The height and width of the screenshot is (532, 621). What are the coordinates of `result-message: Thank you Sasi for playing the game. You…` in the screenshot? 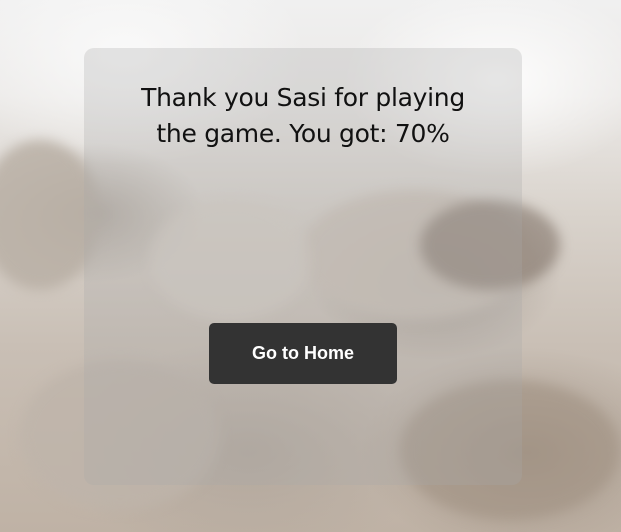 It's located at (303, 116).